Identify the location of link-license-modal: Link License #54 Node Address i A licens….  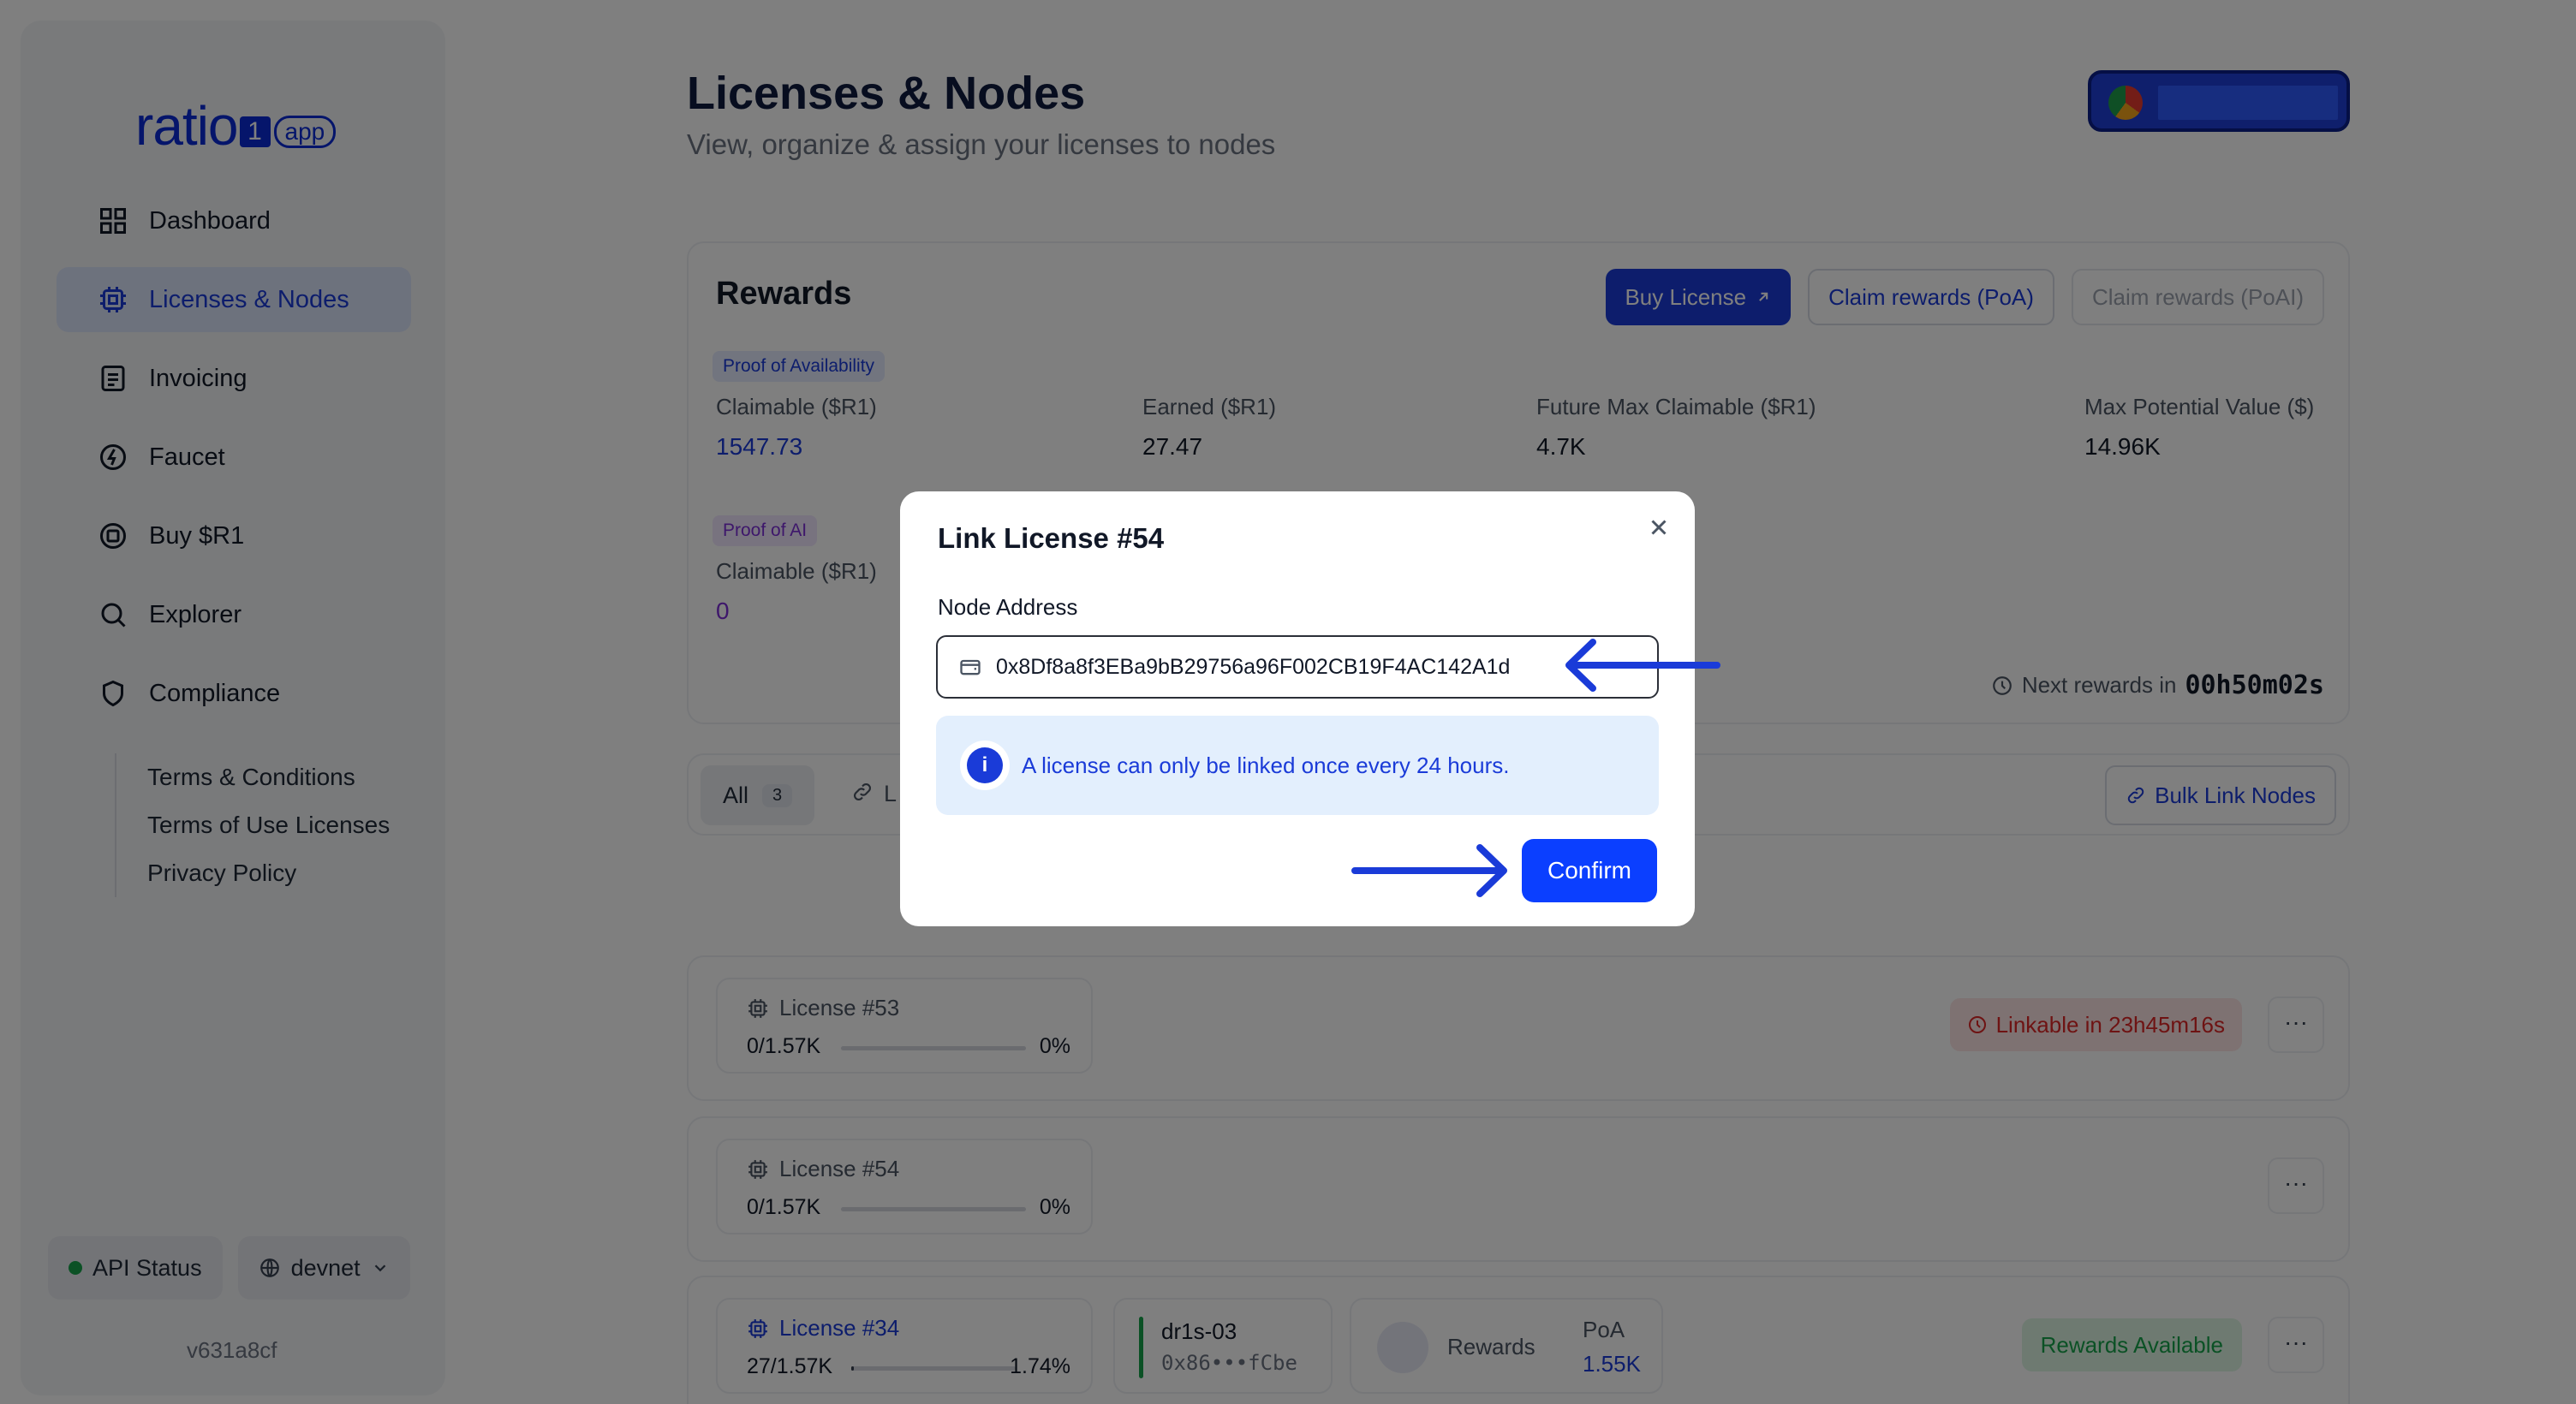
(1298, 708).